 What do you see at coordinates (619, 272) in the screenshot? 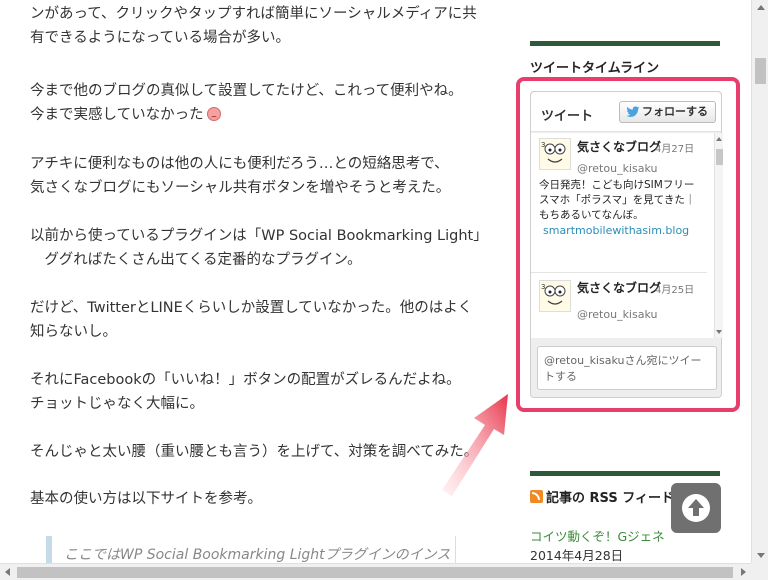
I see `tweet-divider` at bounding box center [619, 272].